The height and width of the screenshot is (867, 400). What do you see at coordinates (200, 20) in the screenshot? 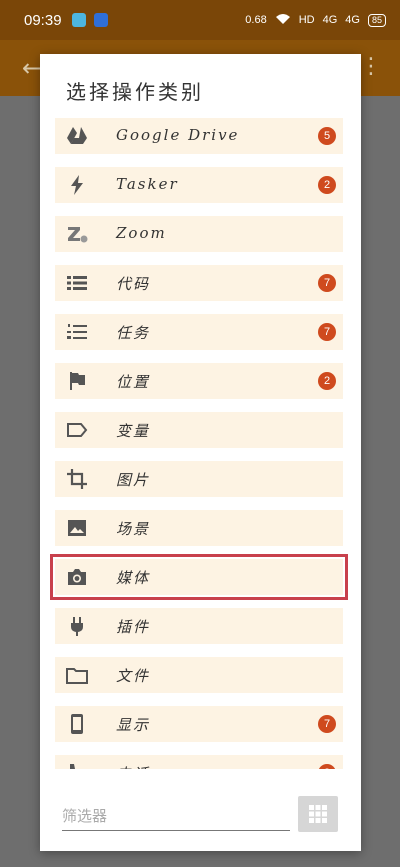
I see `status-bar: 09:39 0.68 HD 4G 4G 85` at bounding box center [200, 20].